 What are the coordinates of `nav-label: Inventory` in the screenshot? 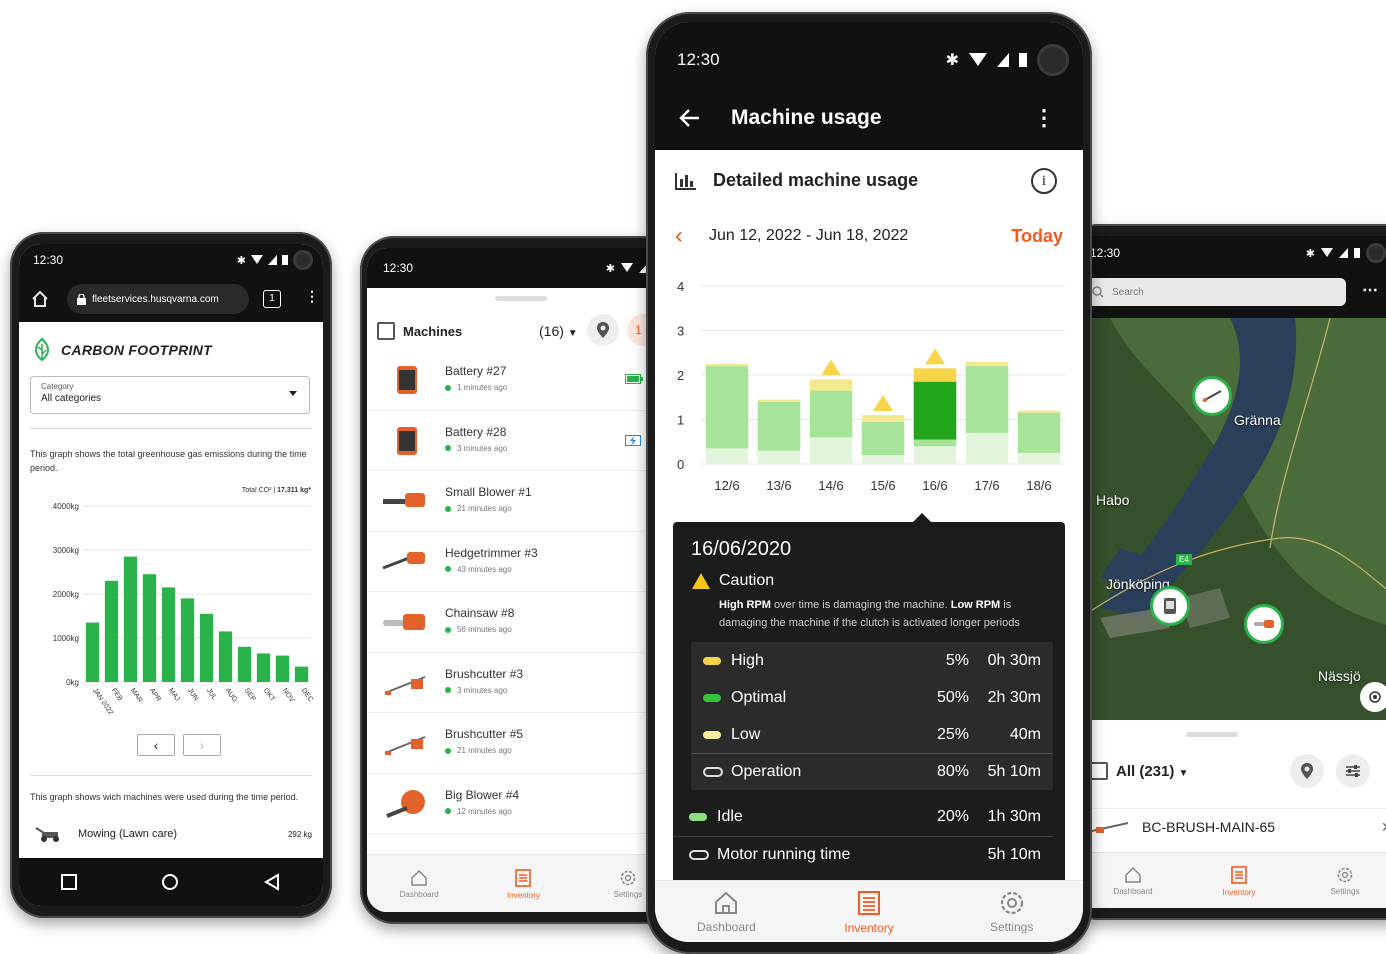 It's located at (523, 895).